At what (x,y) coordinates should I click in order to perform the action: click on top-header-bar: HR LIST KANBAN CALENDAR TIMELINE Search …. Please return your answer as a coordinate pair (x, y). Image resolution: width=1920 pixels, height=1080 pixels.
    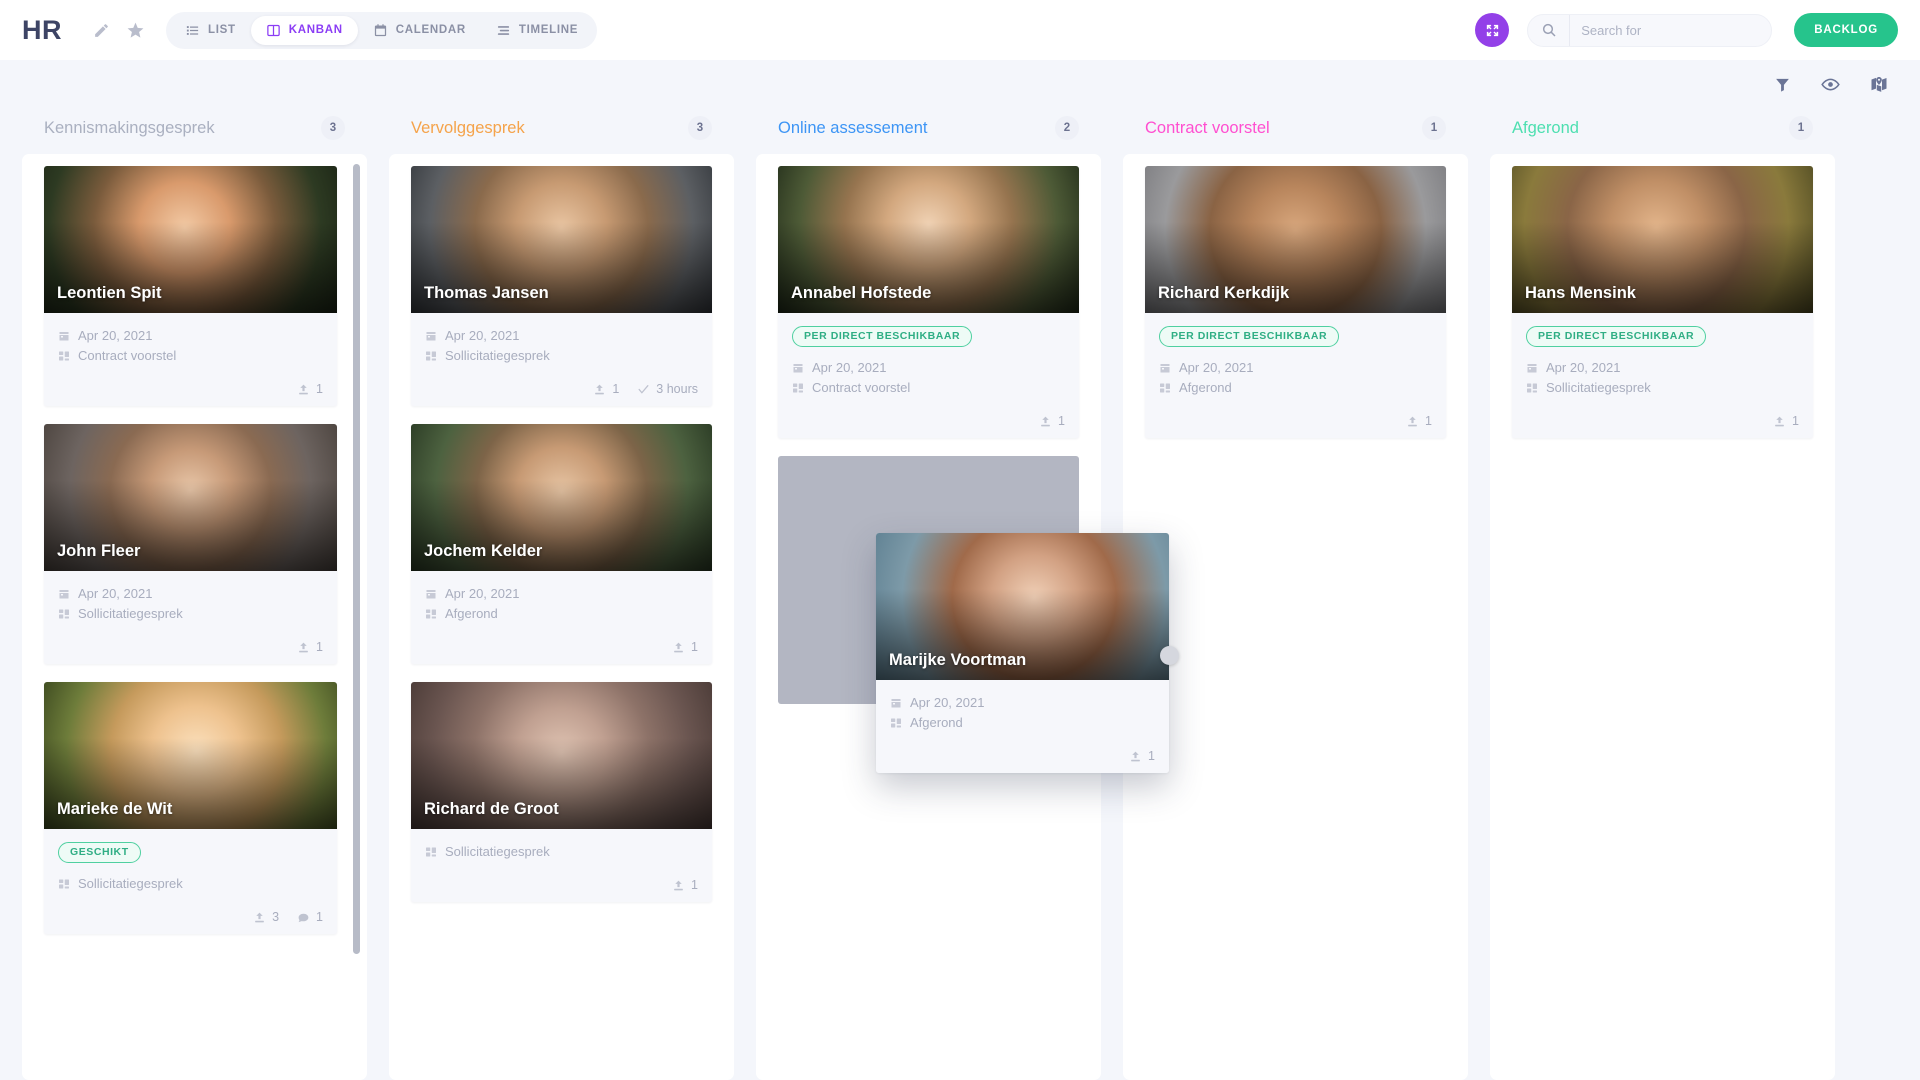
    Looking at the image, I should click on (960, 30).